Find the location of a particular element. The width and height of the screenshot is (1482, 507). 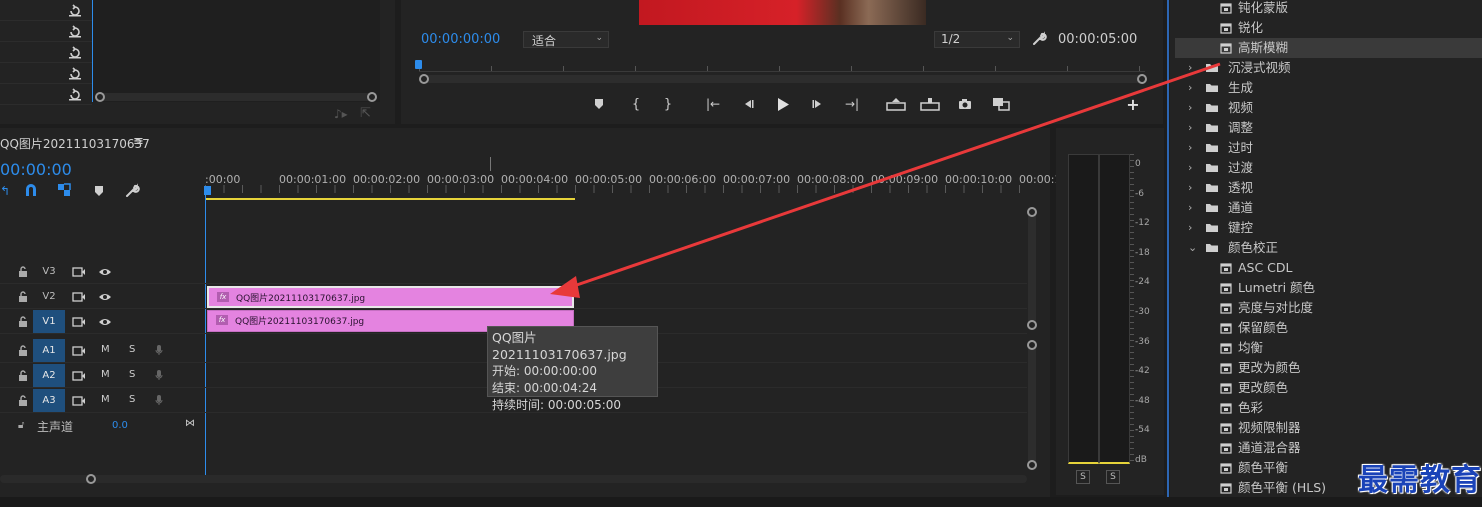

watermark-logo: 最需教育 is located at coordinates (1420, 480).